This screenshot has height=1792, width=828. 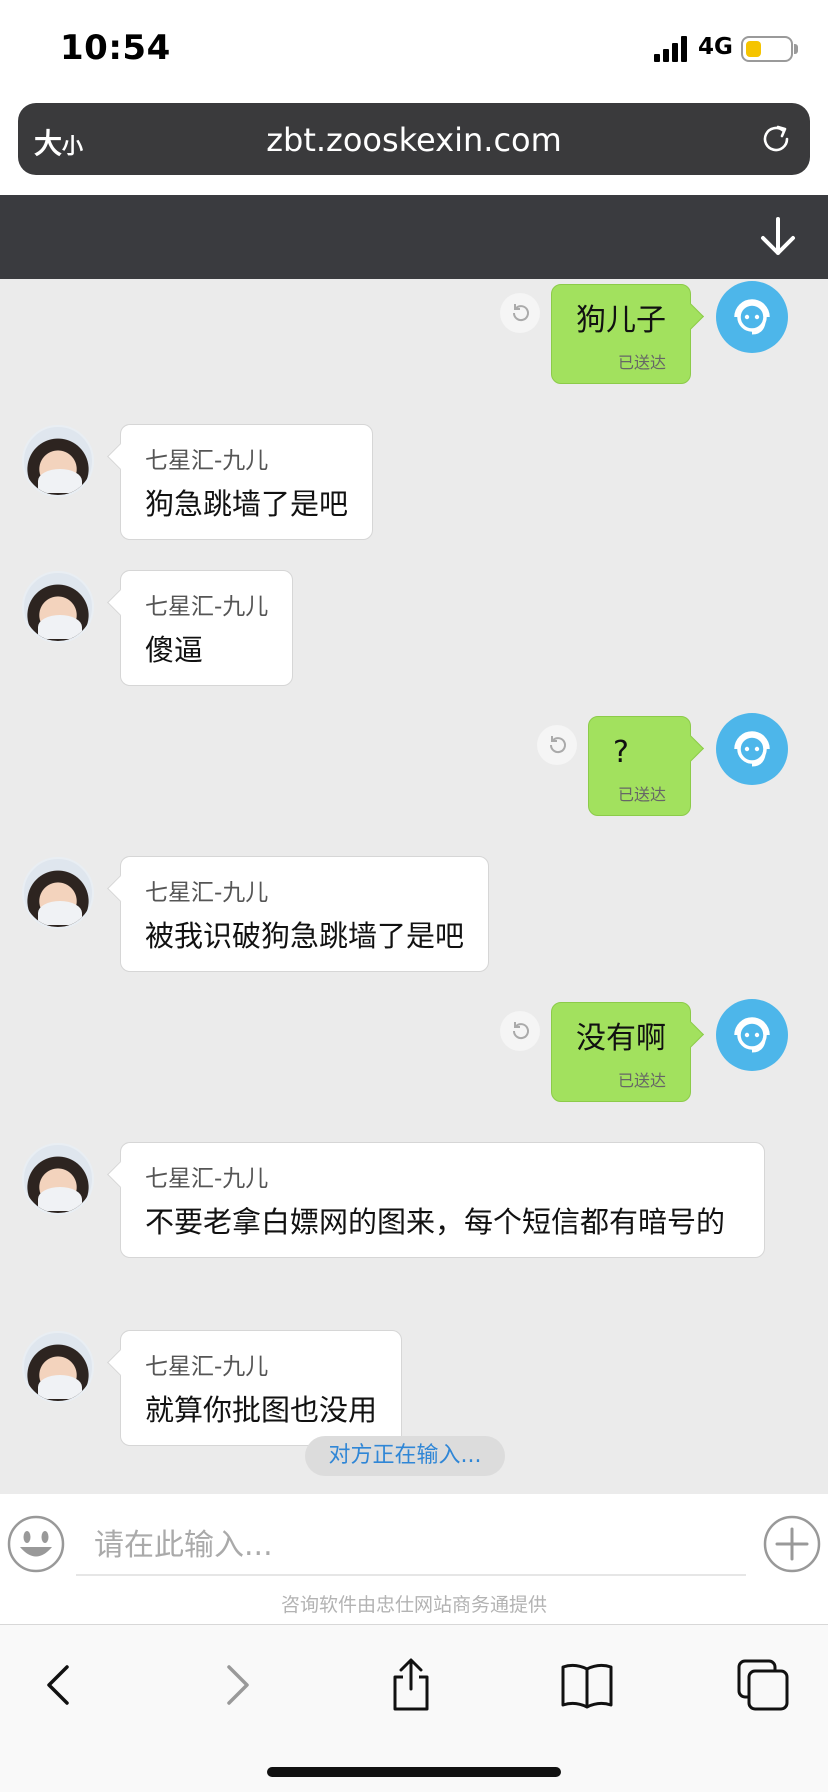 What do you see at coordinates (670, 49) in the screenshot?
I see `signal-icon` at bounding box center [670, 49].